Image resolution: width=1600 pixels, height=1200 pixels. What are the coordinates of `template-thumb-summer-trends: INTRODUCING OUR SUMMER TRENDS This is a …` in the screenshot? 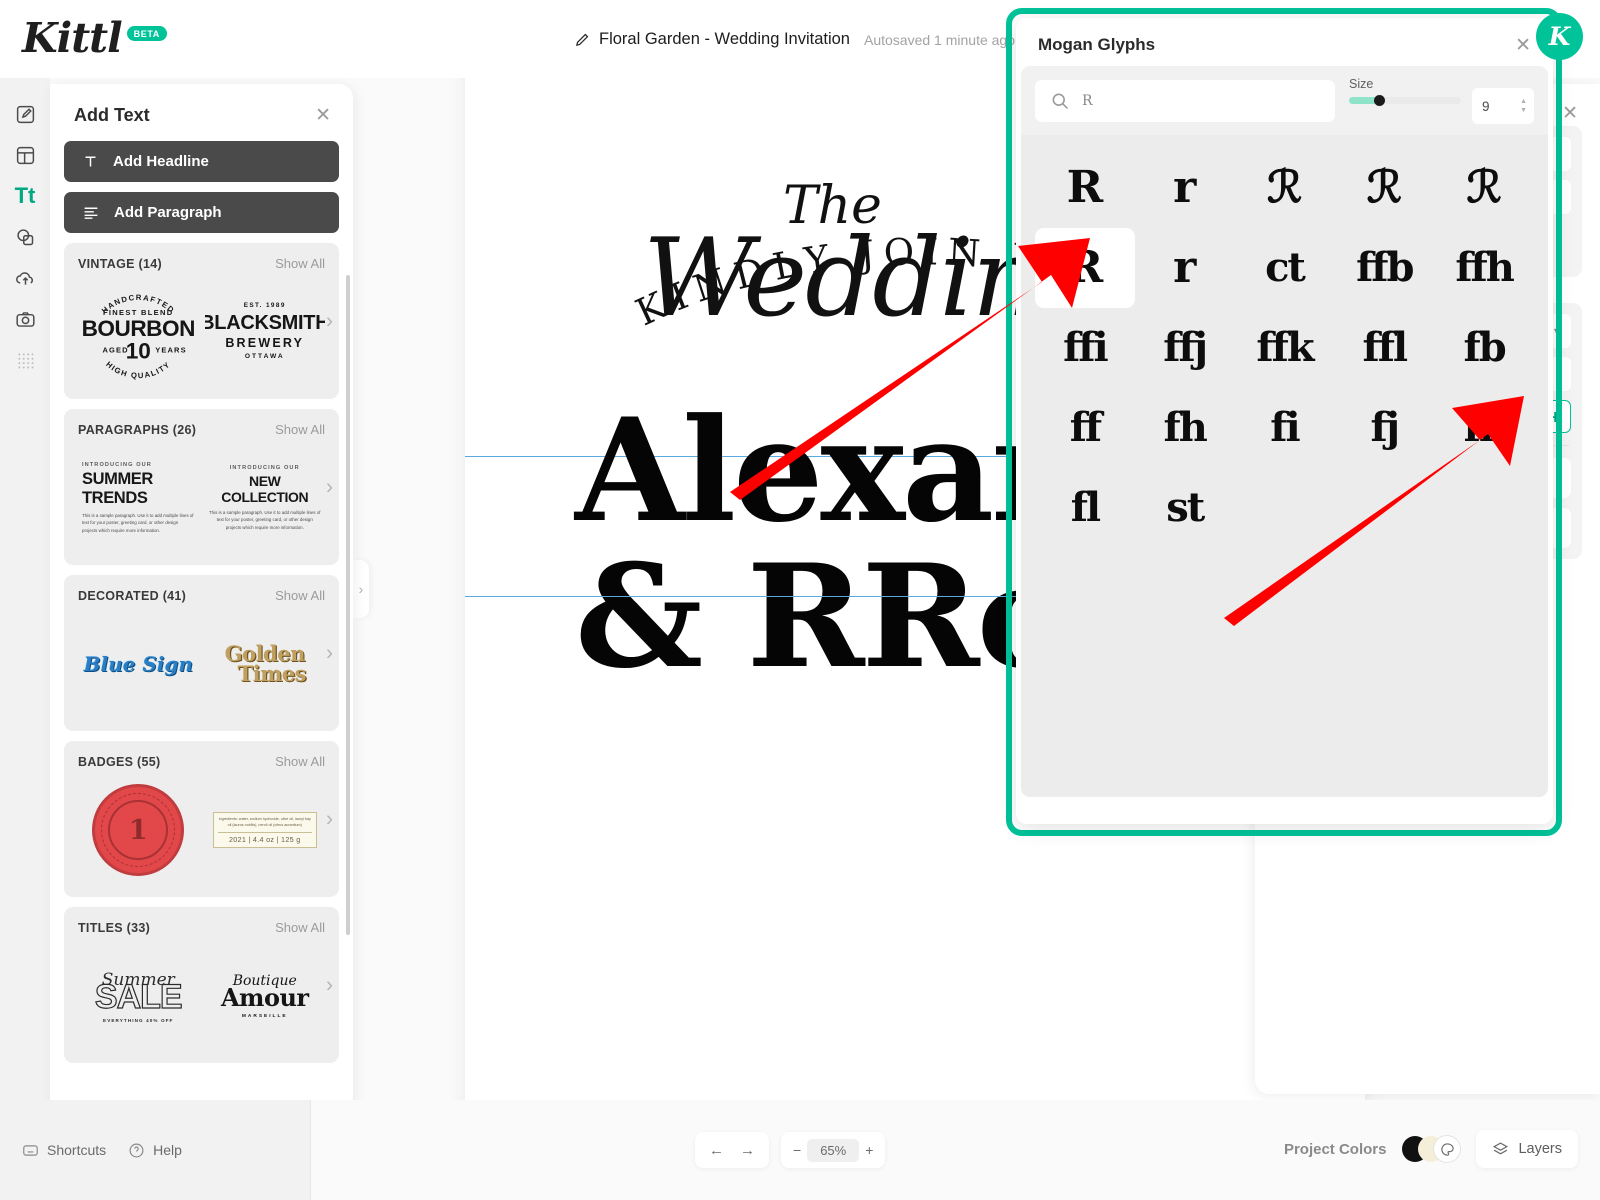 It's located at (138, 498).